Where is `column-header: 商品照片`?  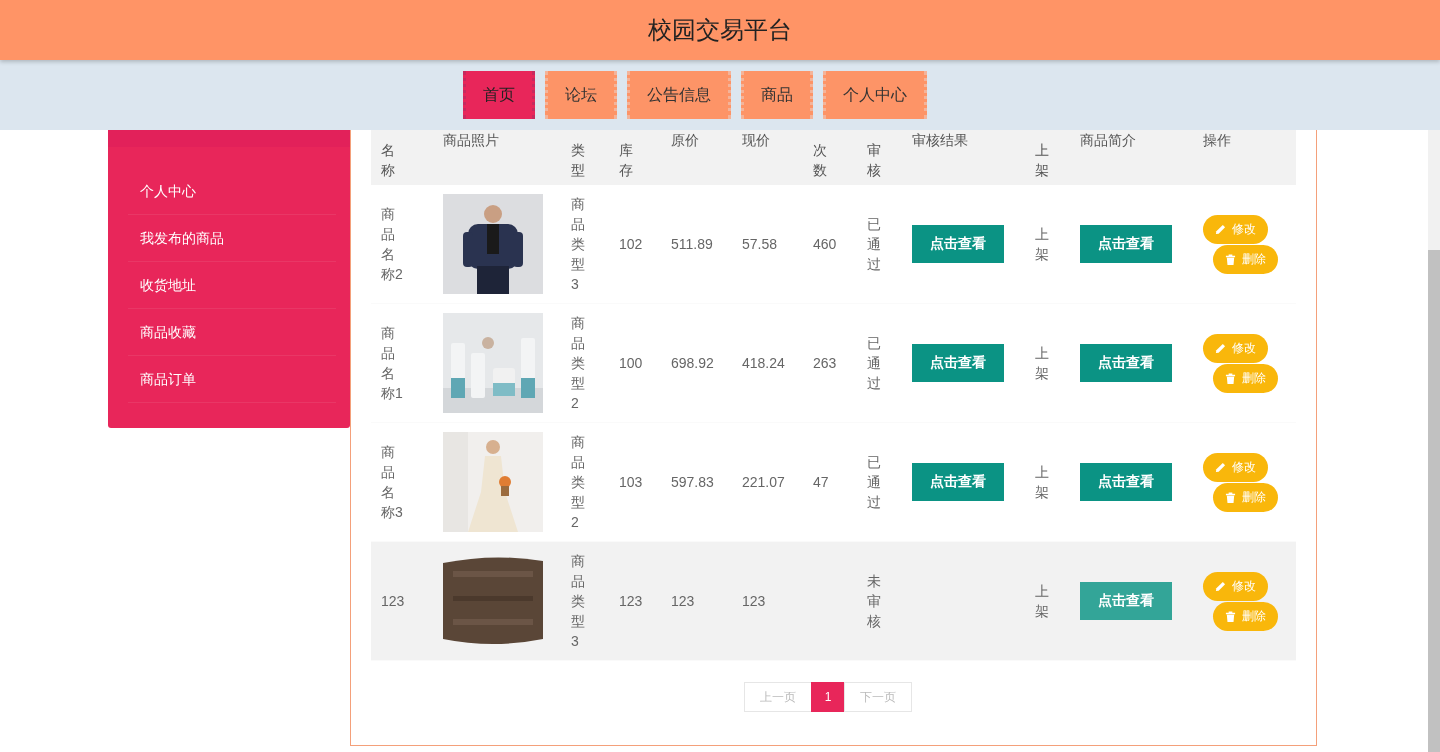 column-header: 商品照片 is located at coordinates (471, 140).